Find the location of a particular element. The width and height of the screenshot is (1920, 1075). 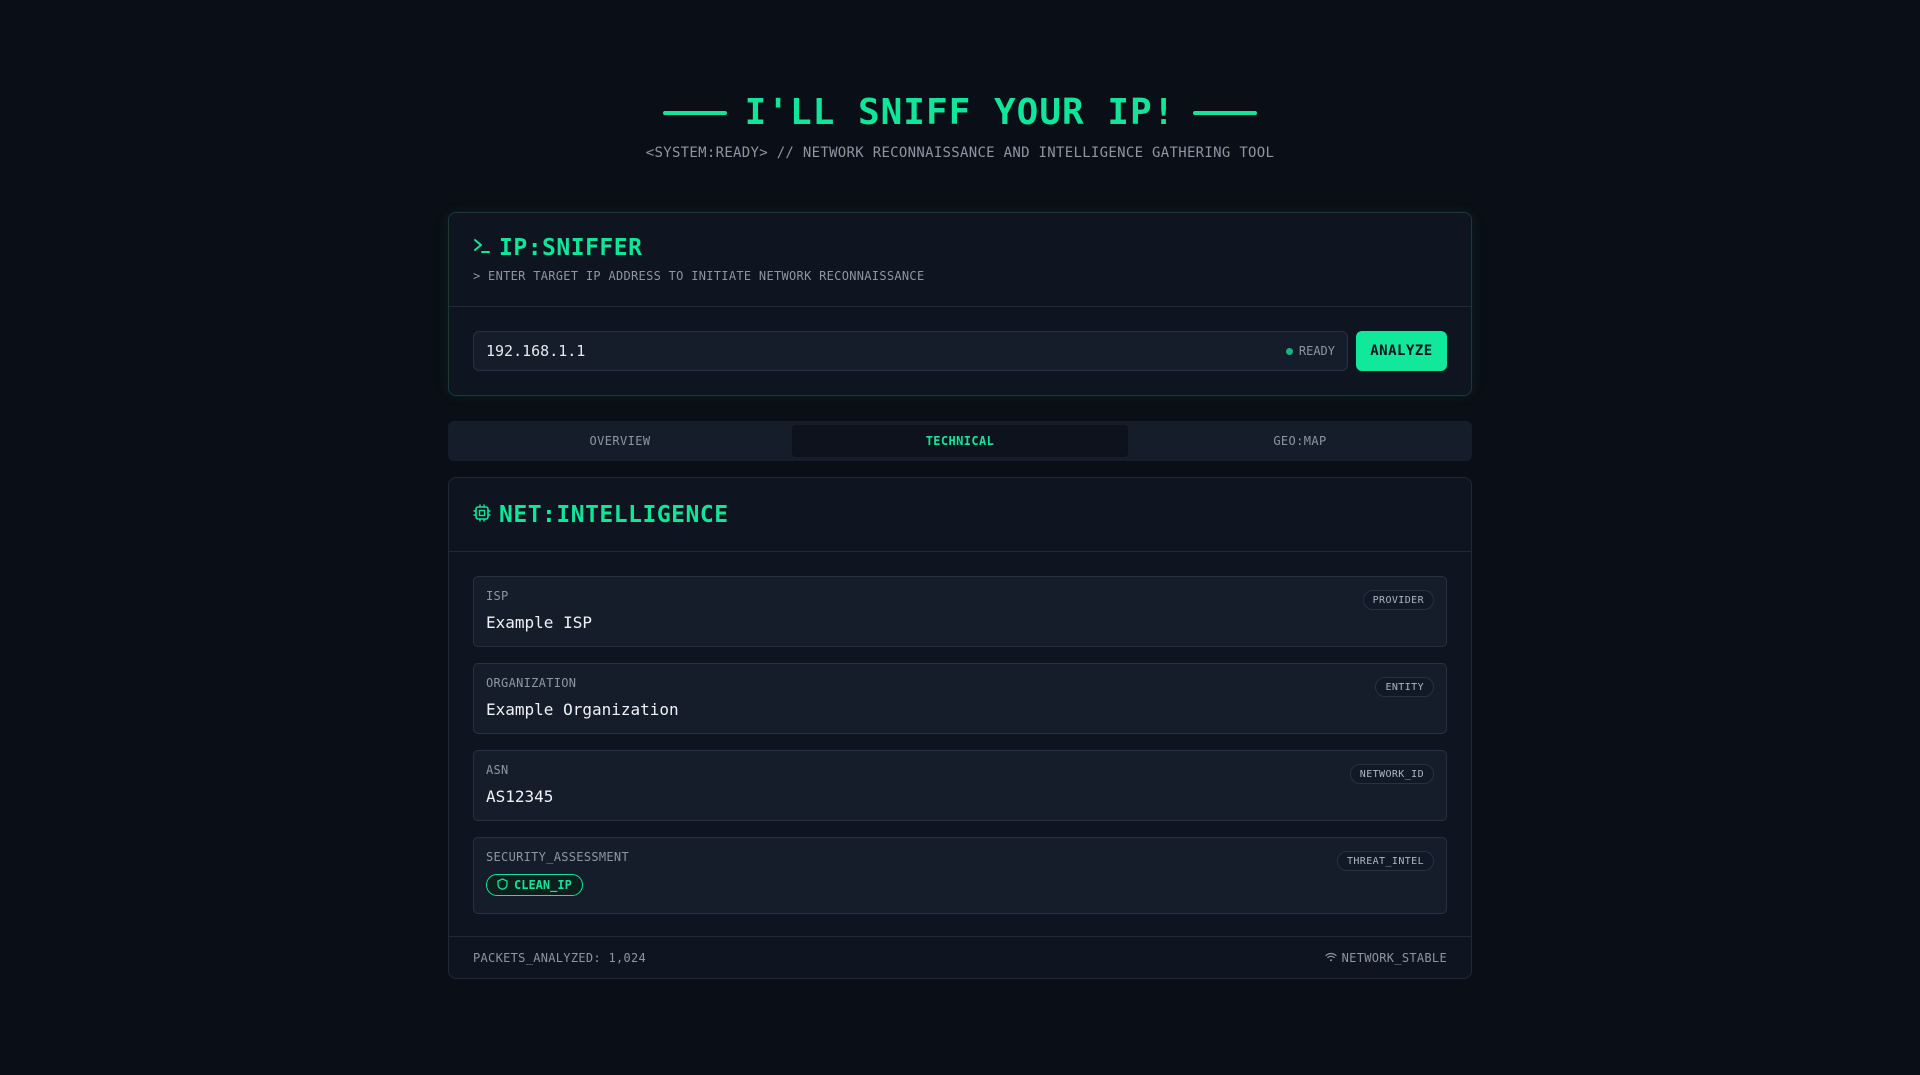

tab-bar: OVERVIEW TECHNICAL GEO:MAP is located at coordinates (960, 441).